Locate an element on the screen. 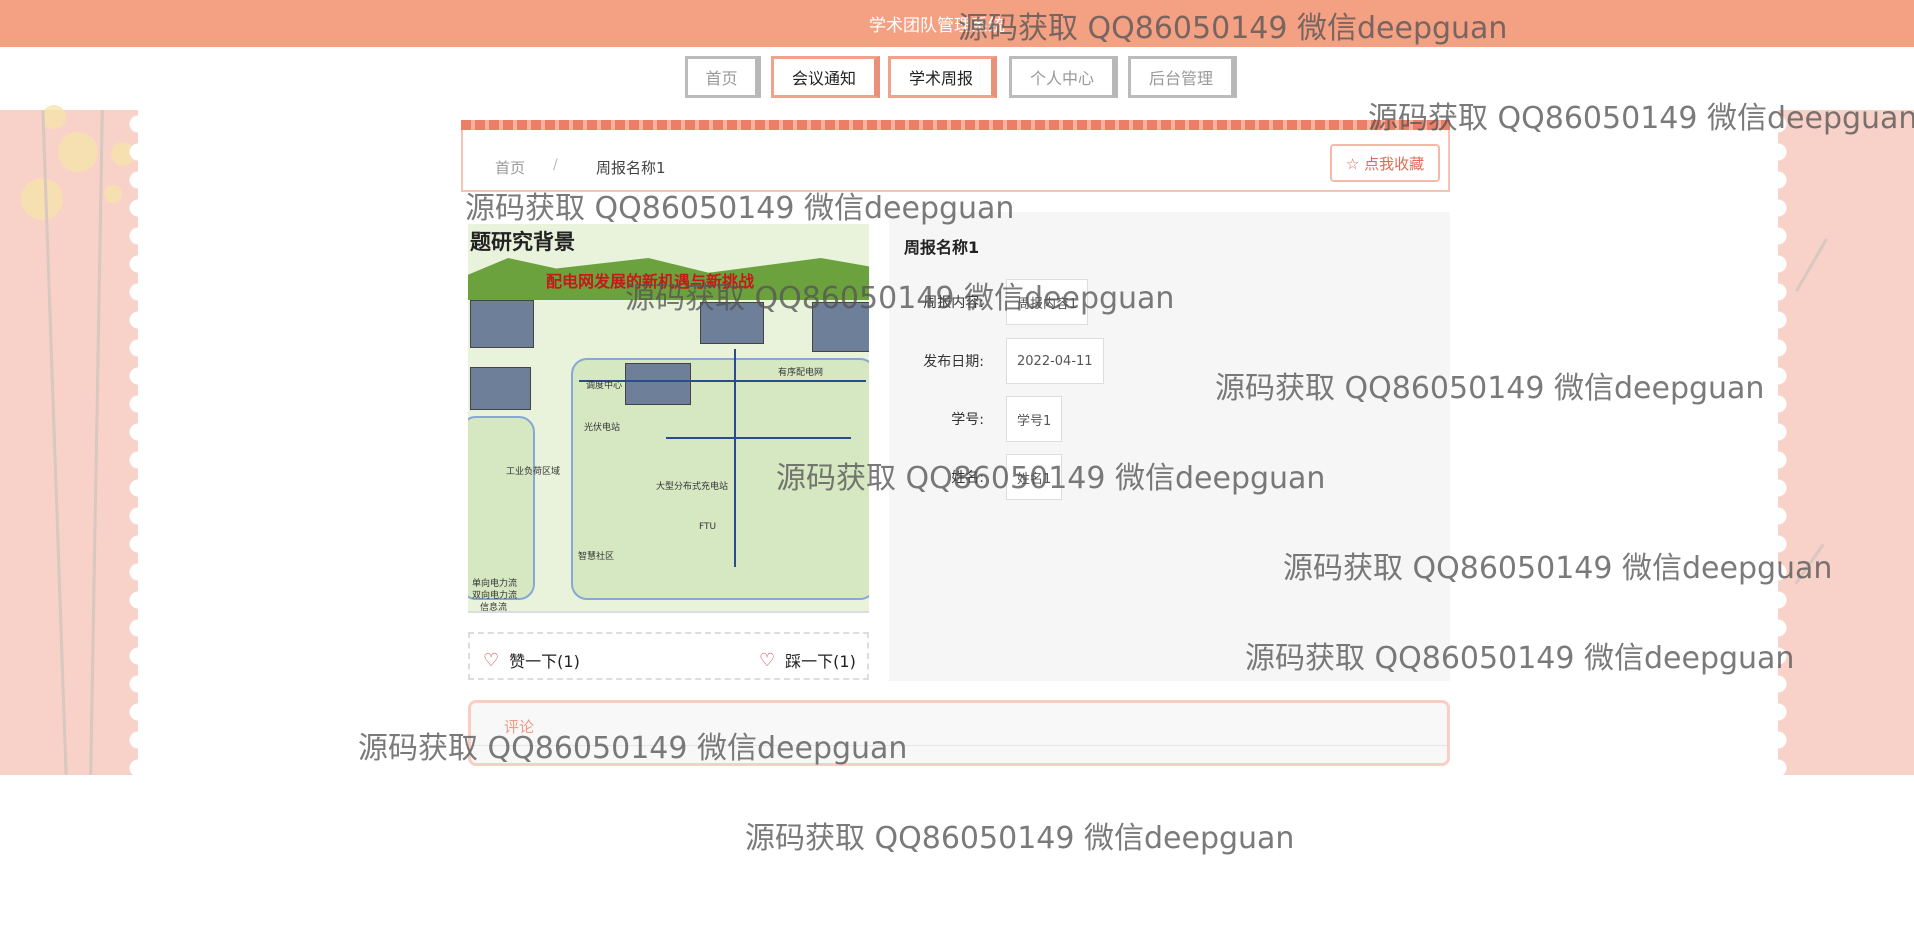 Image resolution: width=1914 pixels, height=932 pixels. detail-row-student-id: 学号: 学号1 is located at coordinates (983, 419).